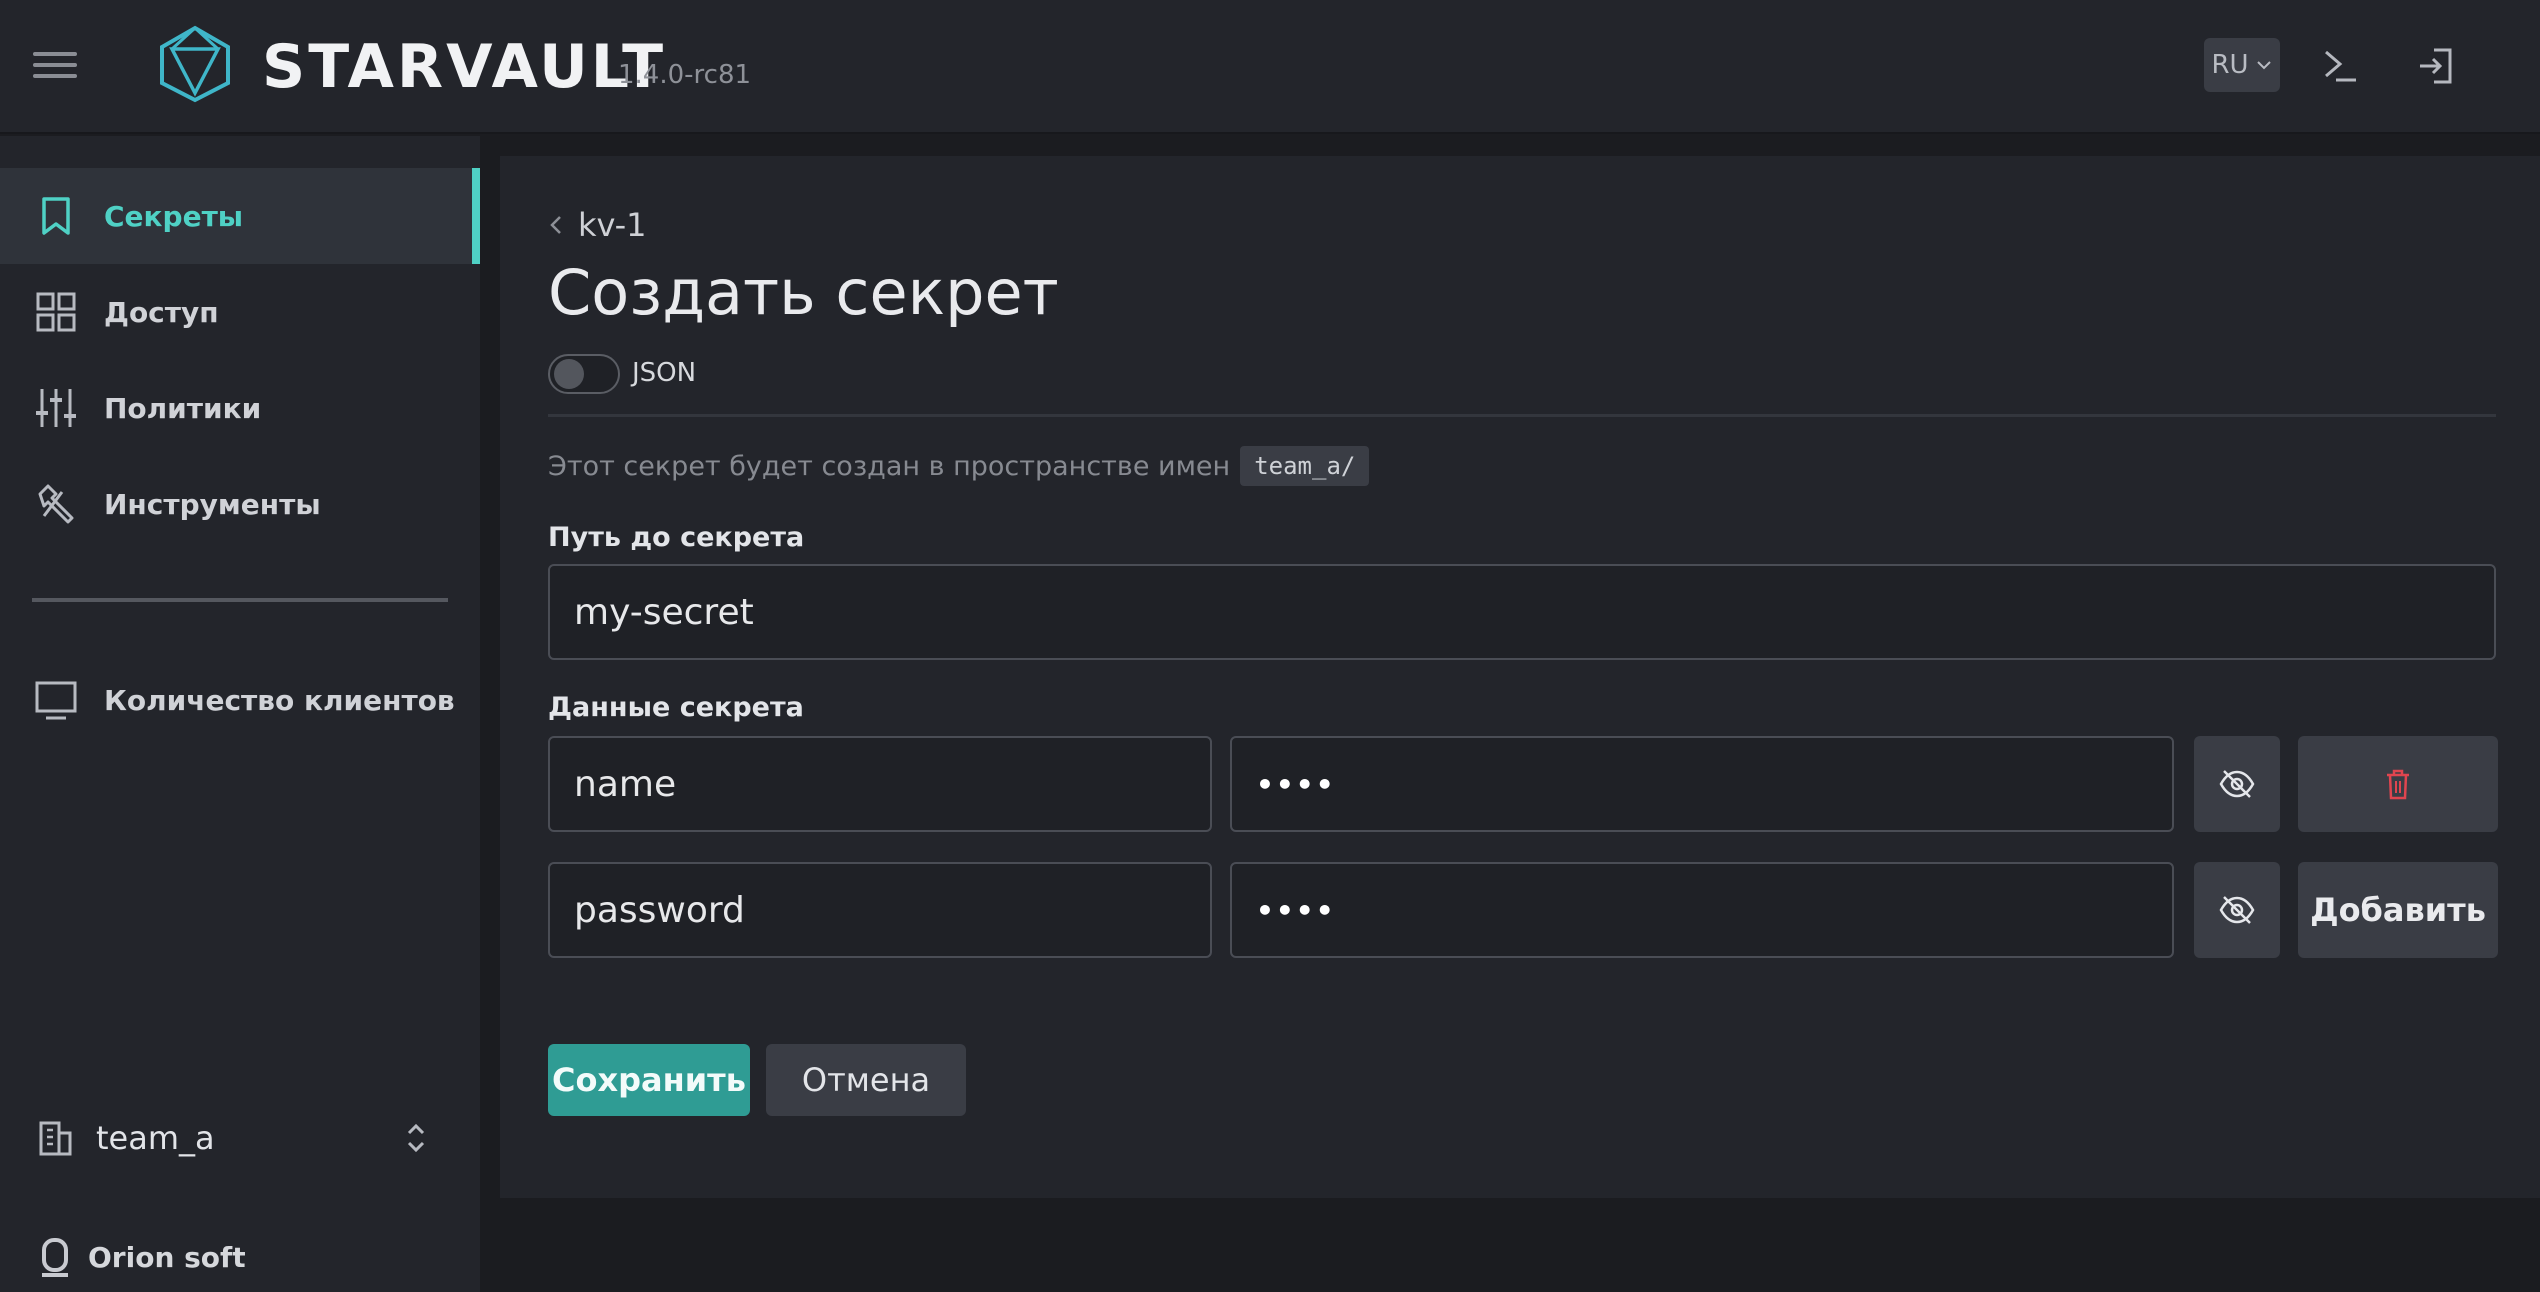  I want to click on brand-name: STARVAULT, so click(464, 67).